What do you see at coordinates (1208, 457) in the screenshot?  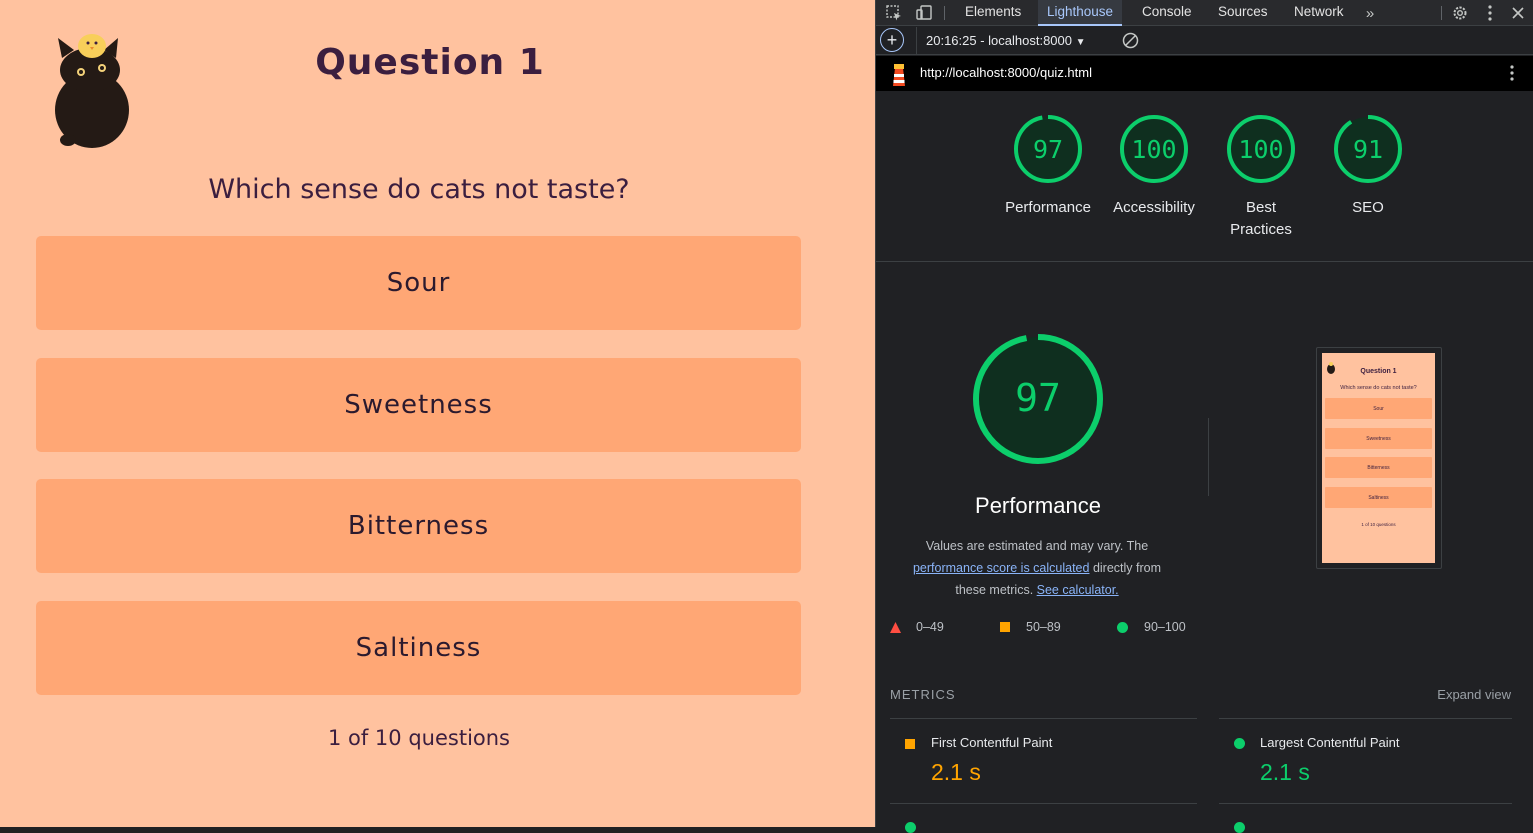 I see `vertical-divider` at bounding box center [1208, 457].